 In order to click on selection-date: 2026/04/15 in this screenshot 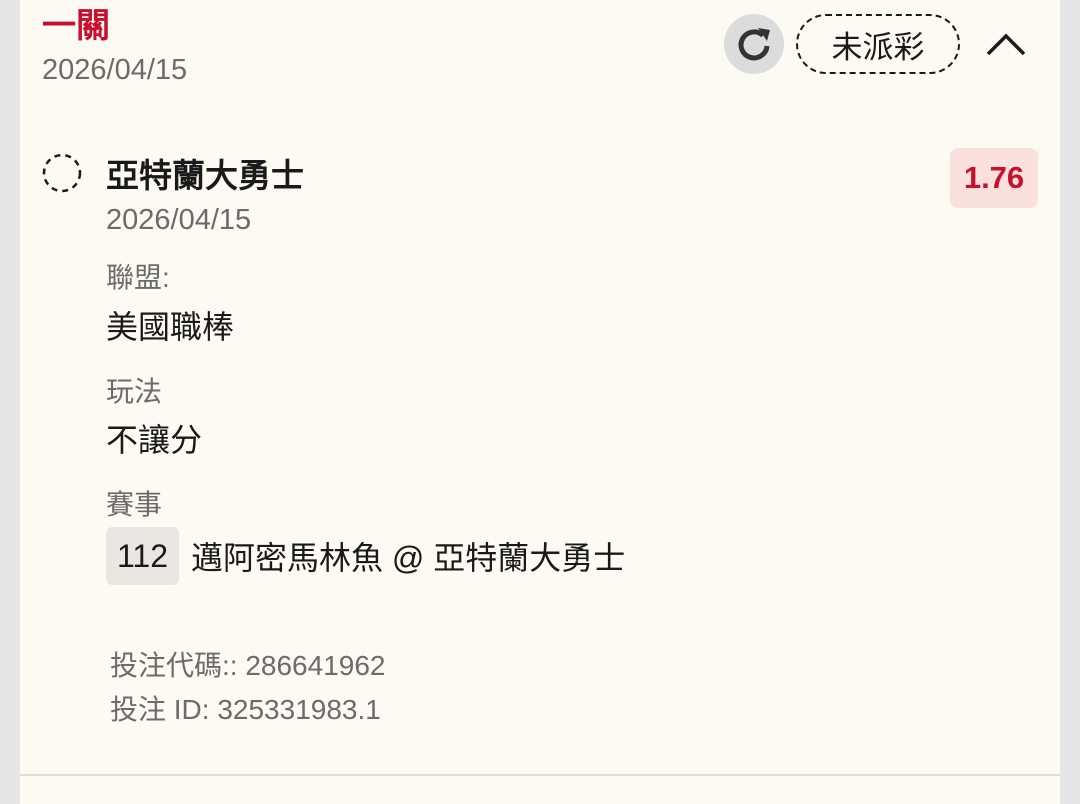, I will do `click(179, 220)`.